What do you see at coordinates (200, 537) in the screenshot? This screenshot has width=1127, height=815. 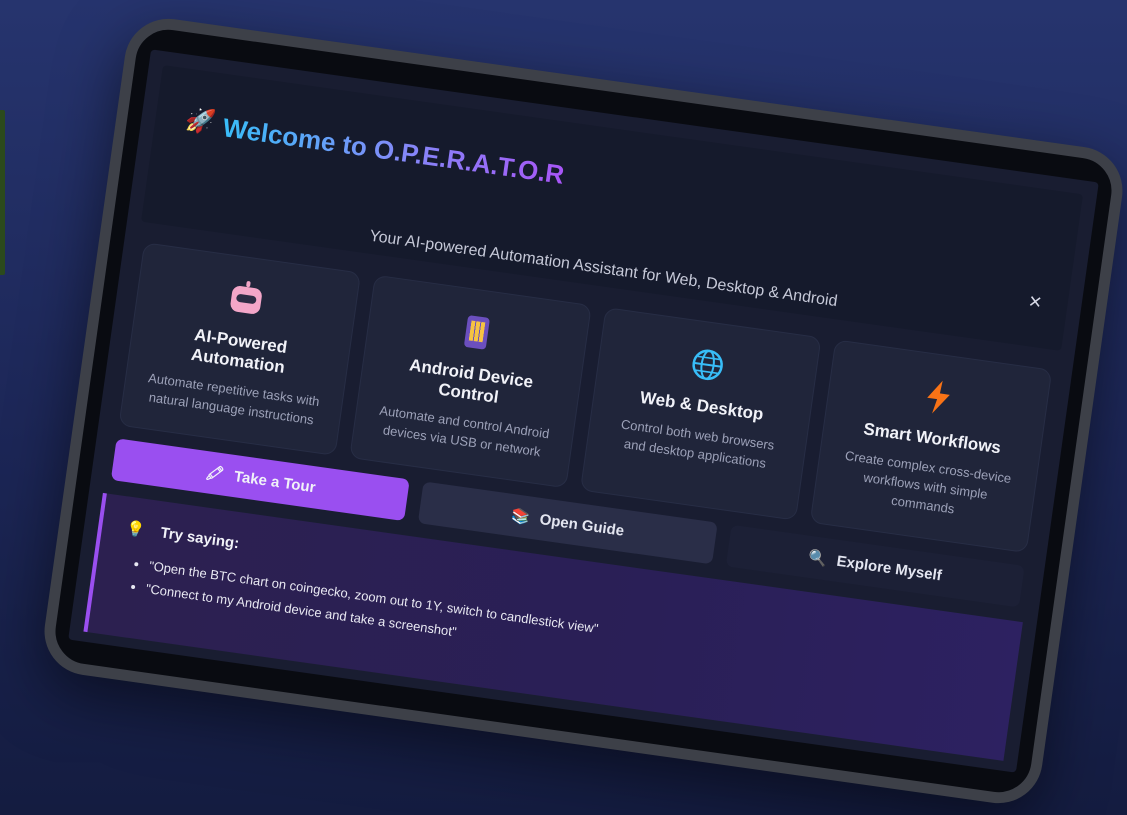 I see `tip-heading: Try saying:` at bounding box center [200, 537].